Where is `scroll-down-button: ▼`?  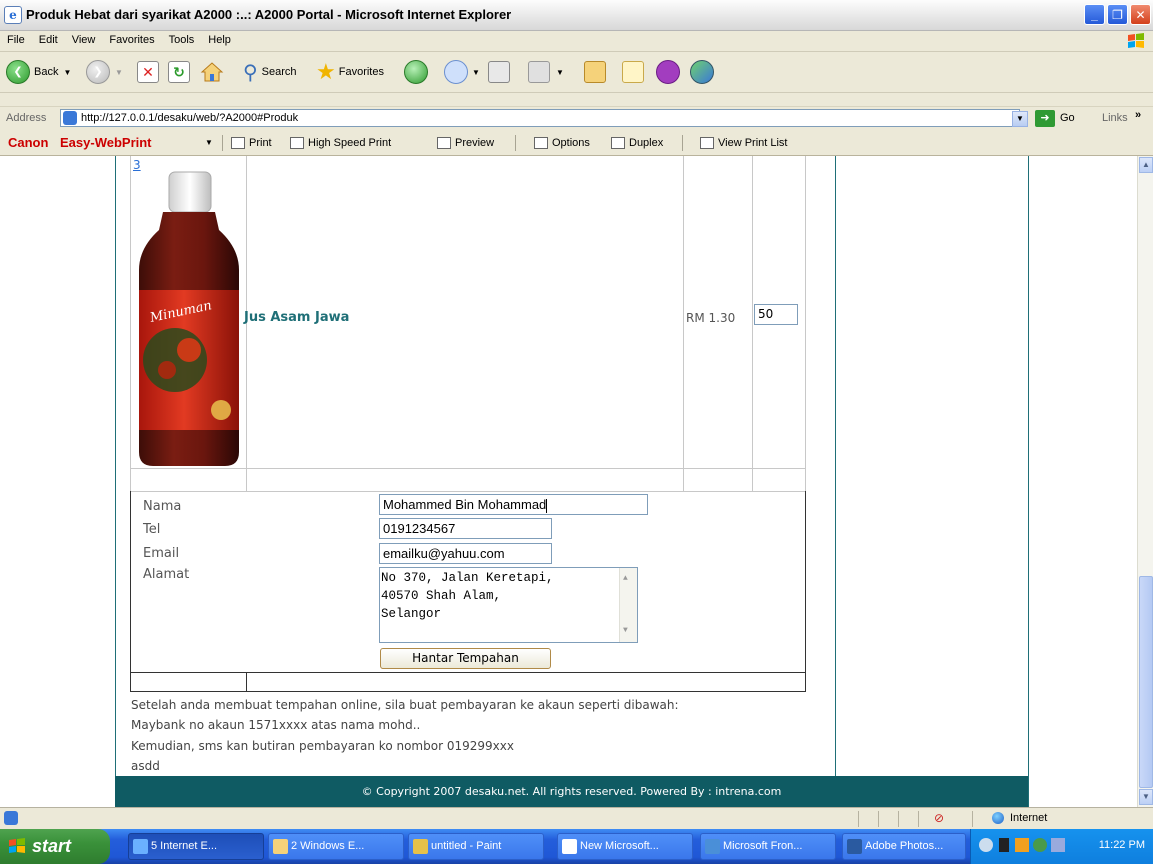
scroll-down-button: ▼ is located at coordinates (1146, 797).